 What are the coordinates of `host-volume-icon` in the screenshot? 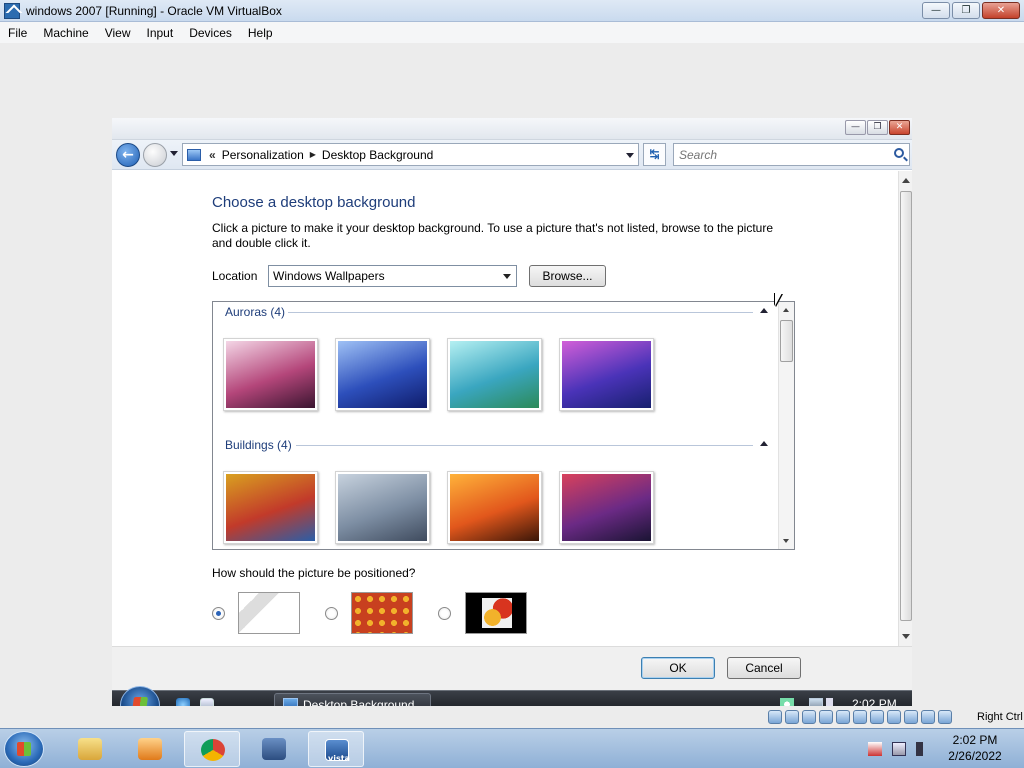 It's located at (923, 749).